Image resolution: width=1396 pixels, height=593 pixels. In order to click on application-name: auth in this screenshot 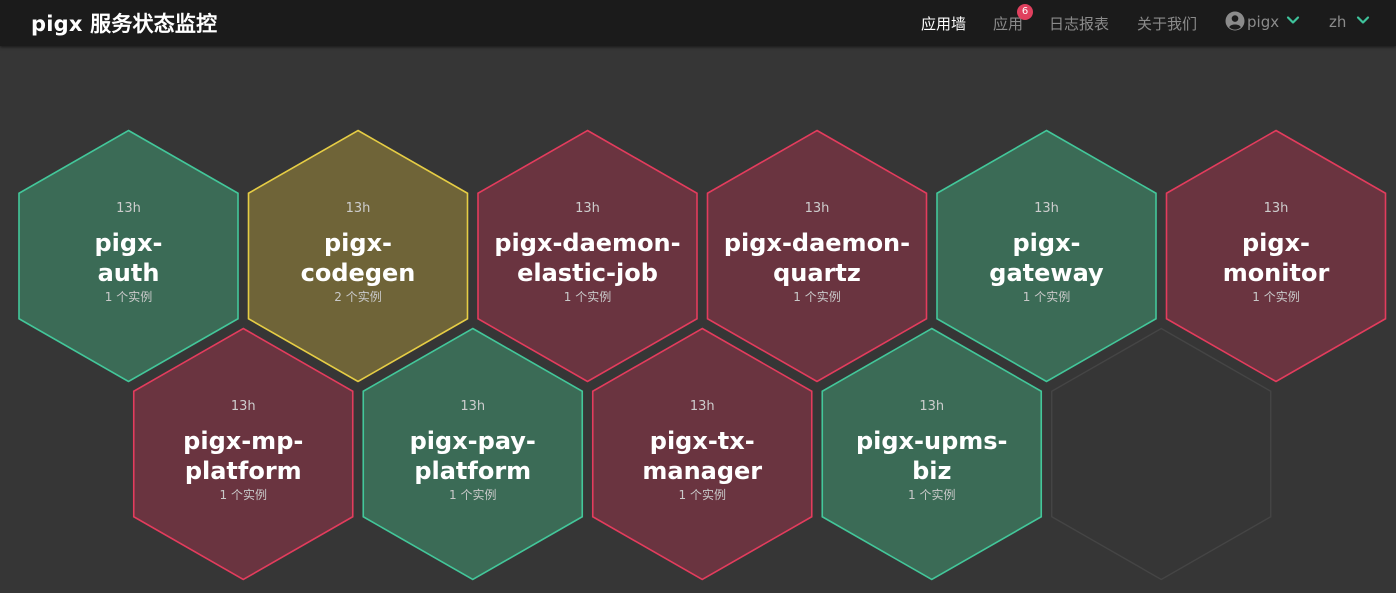, I will do `click(129, 273)`.